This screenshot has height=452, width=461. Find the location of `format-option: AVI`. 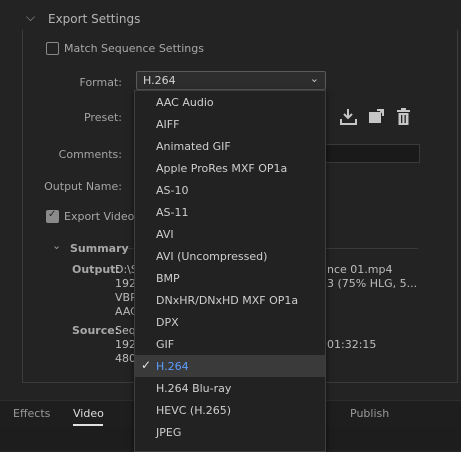

format-option: AVI is located at coordinates (230, 234).